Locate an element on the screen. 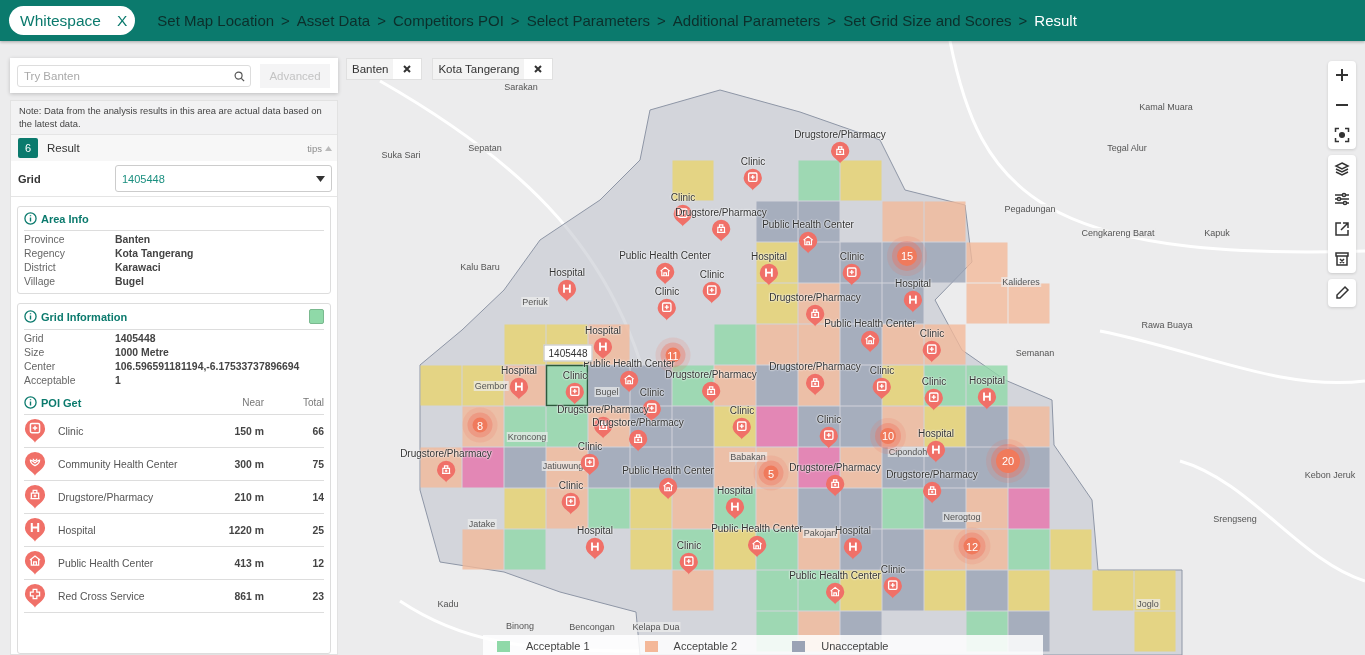 This screenshot has height=655, width=1365. tips-link: tips is located at coordinates (314, 148).